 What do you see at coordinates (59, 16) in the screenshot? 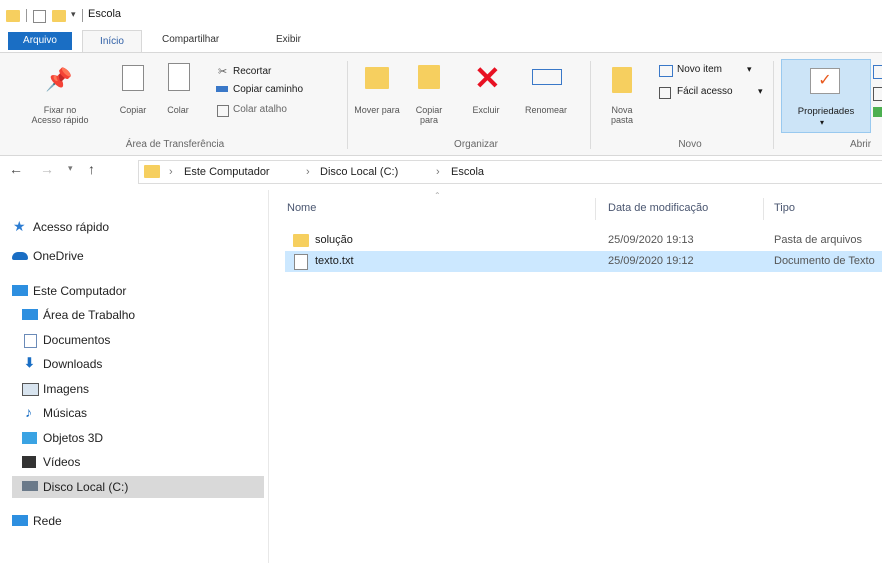
I see `new-folder-quick-icon` at bounding box center [59, 16].